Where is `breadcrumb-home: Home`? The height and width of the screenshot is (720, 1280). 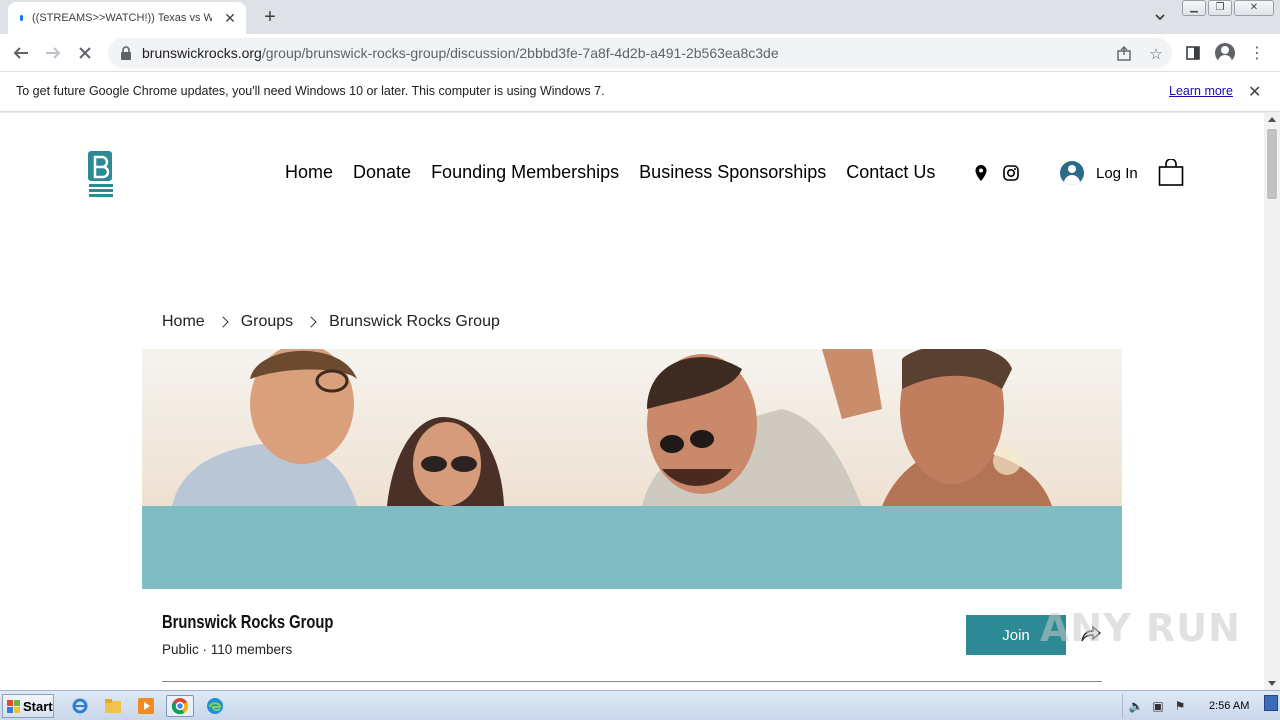 breadcrumb-home: Home is located at coordinates (183, 322).